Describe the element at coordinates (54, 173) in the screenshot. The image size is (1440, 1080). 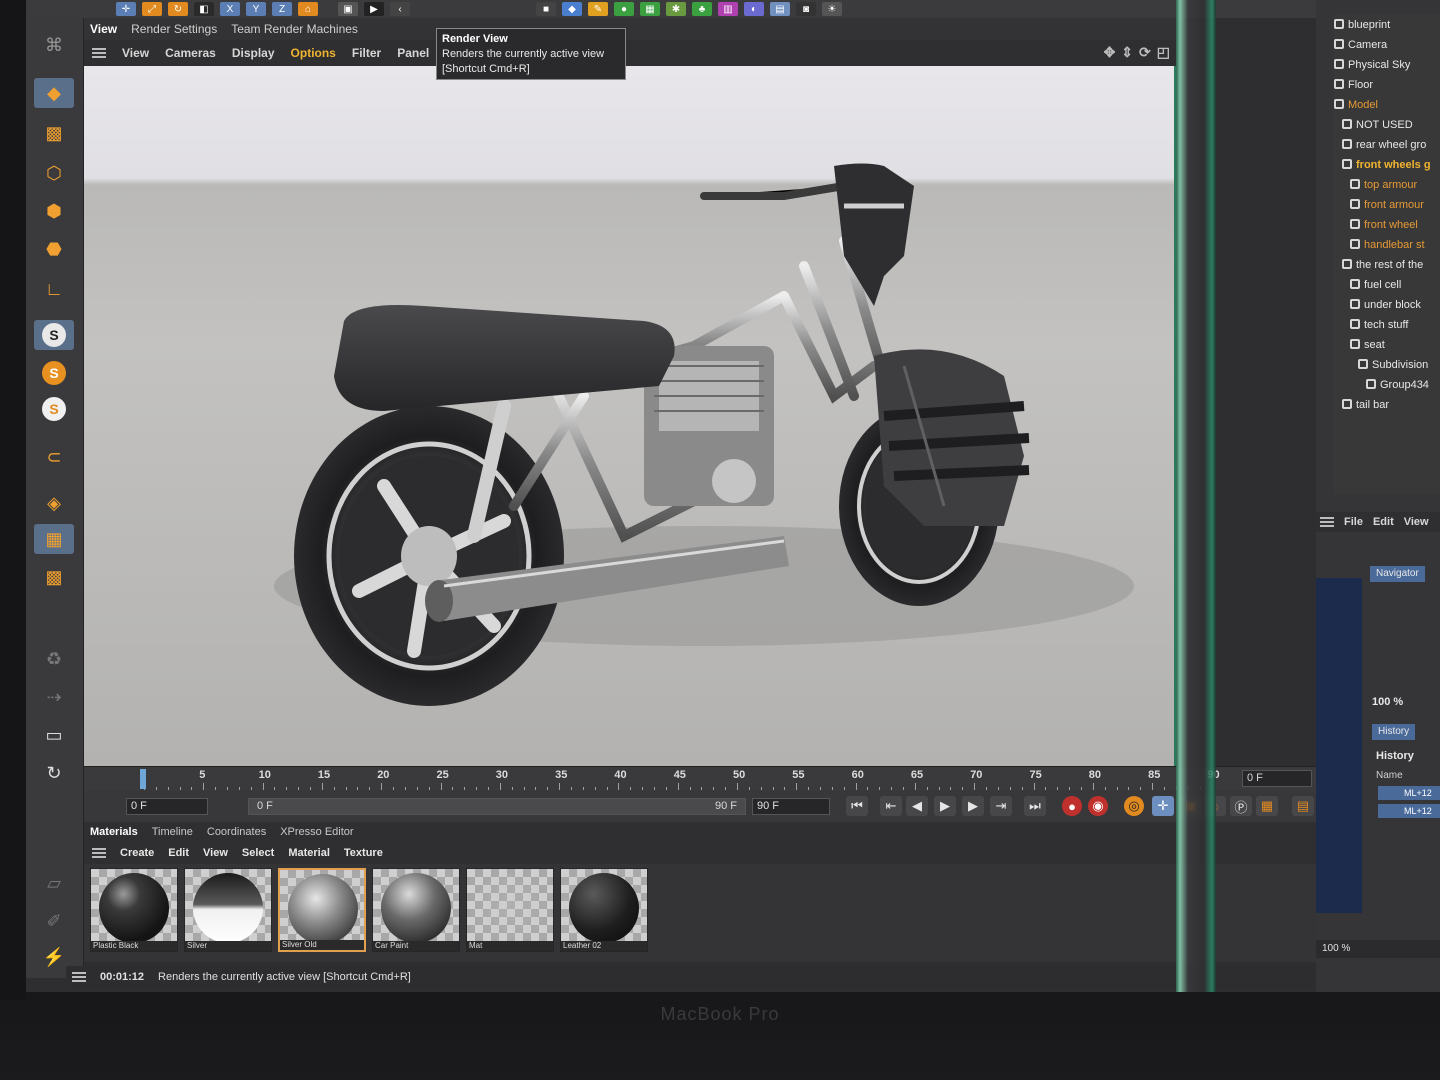
I see `points-mode-icon: ⬡` at that location.